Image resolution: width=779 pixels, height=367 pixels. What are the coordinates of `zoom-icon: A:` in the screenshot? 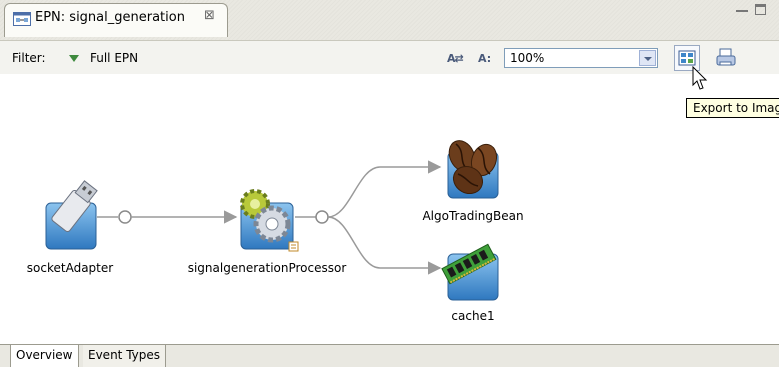 It's located at (484, 58).